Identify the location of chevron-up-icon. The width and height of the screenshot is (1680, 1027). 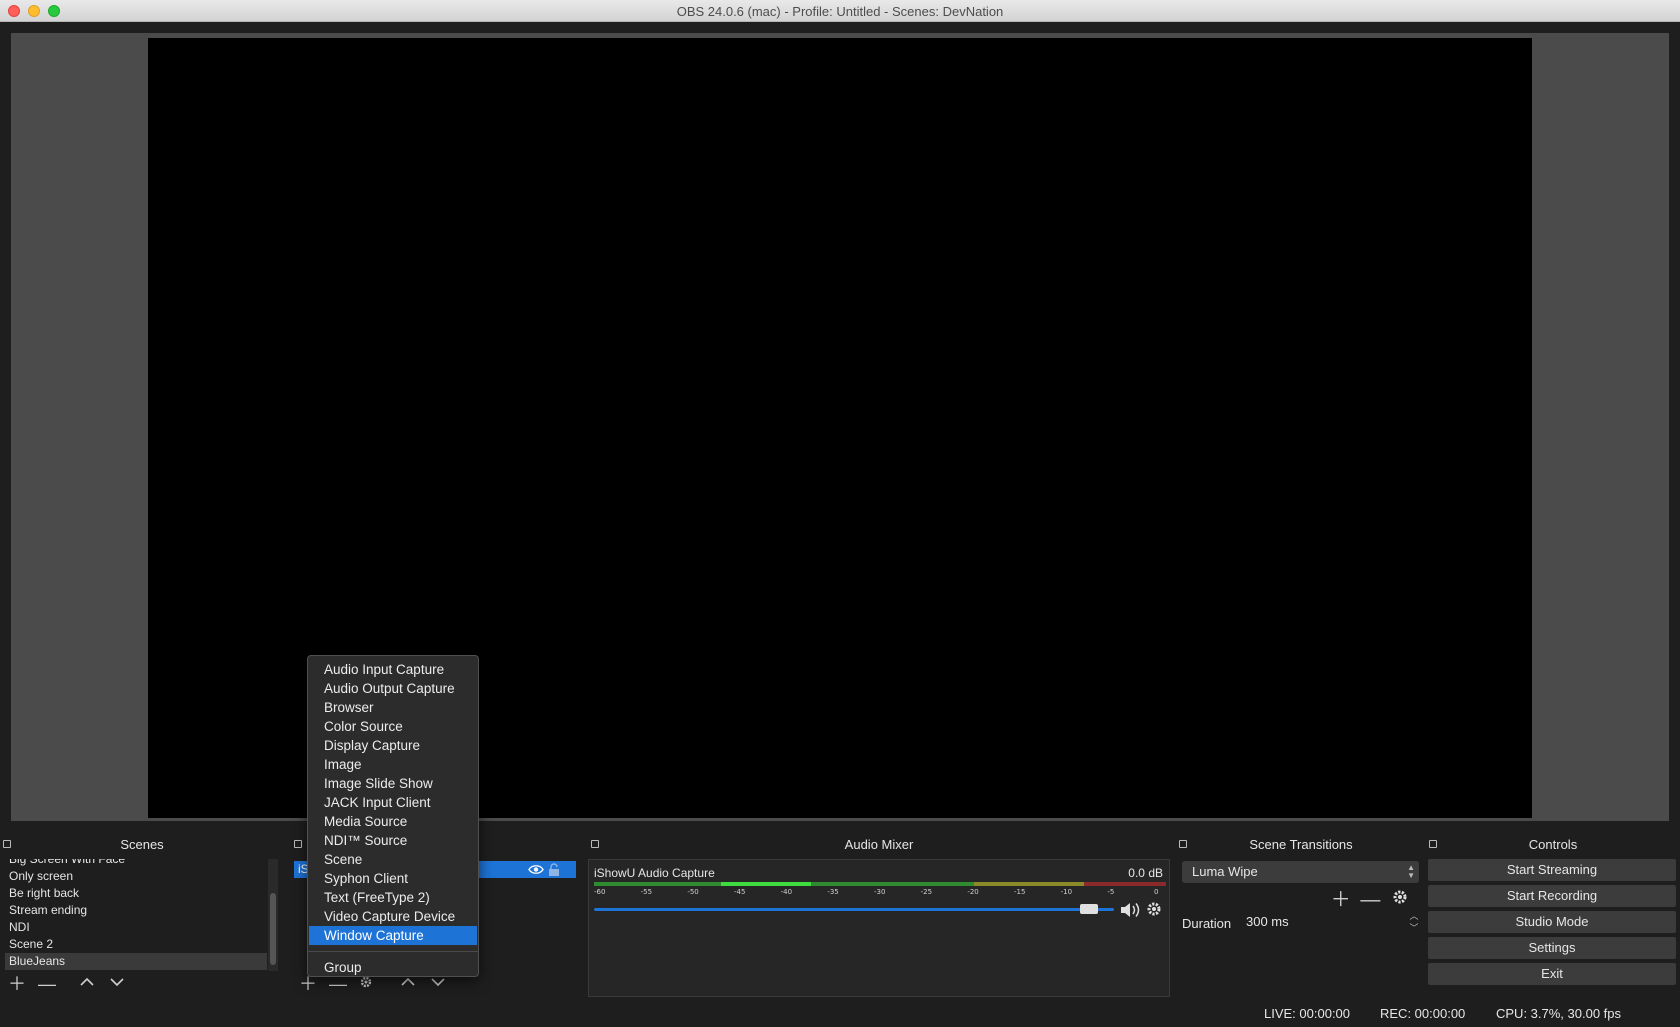
(87, 981).